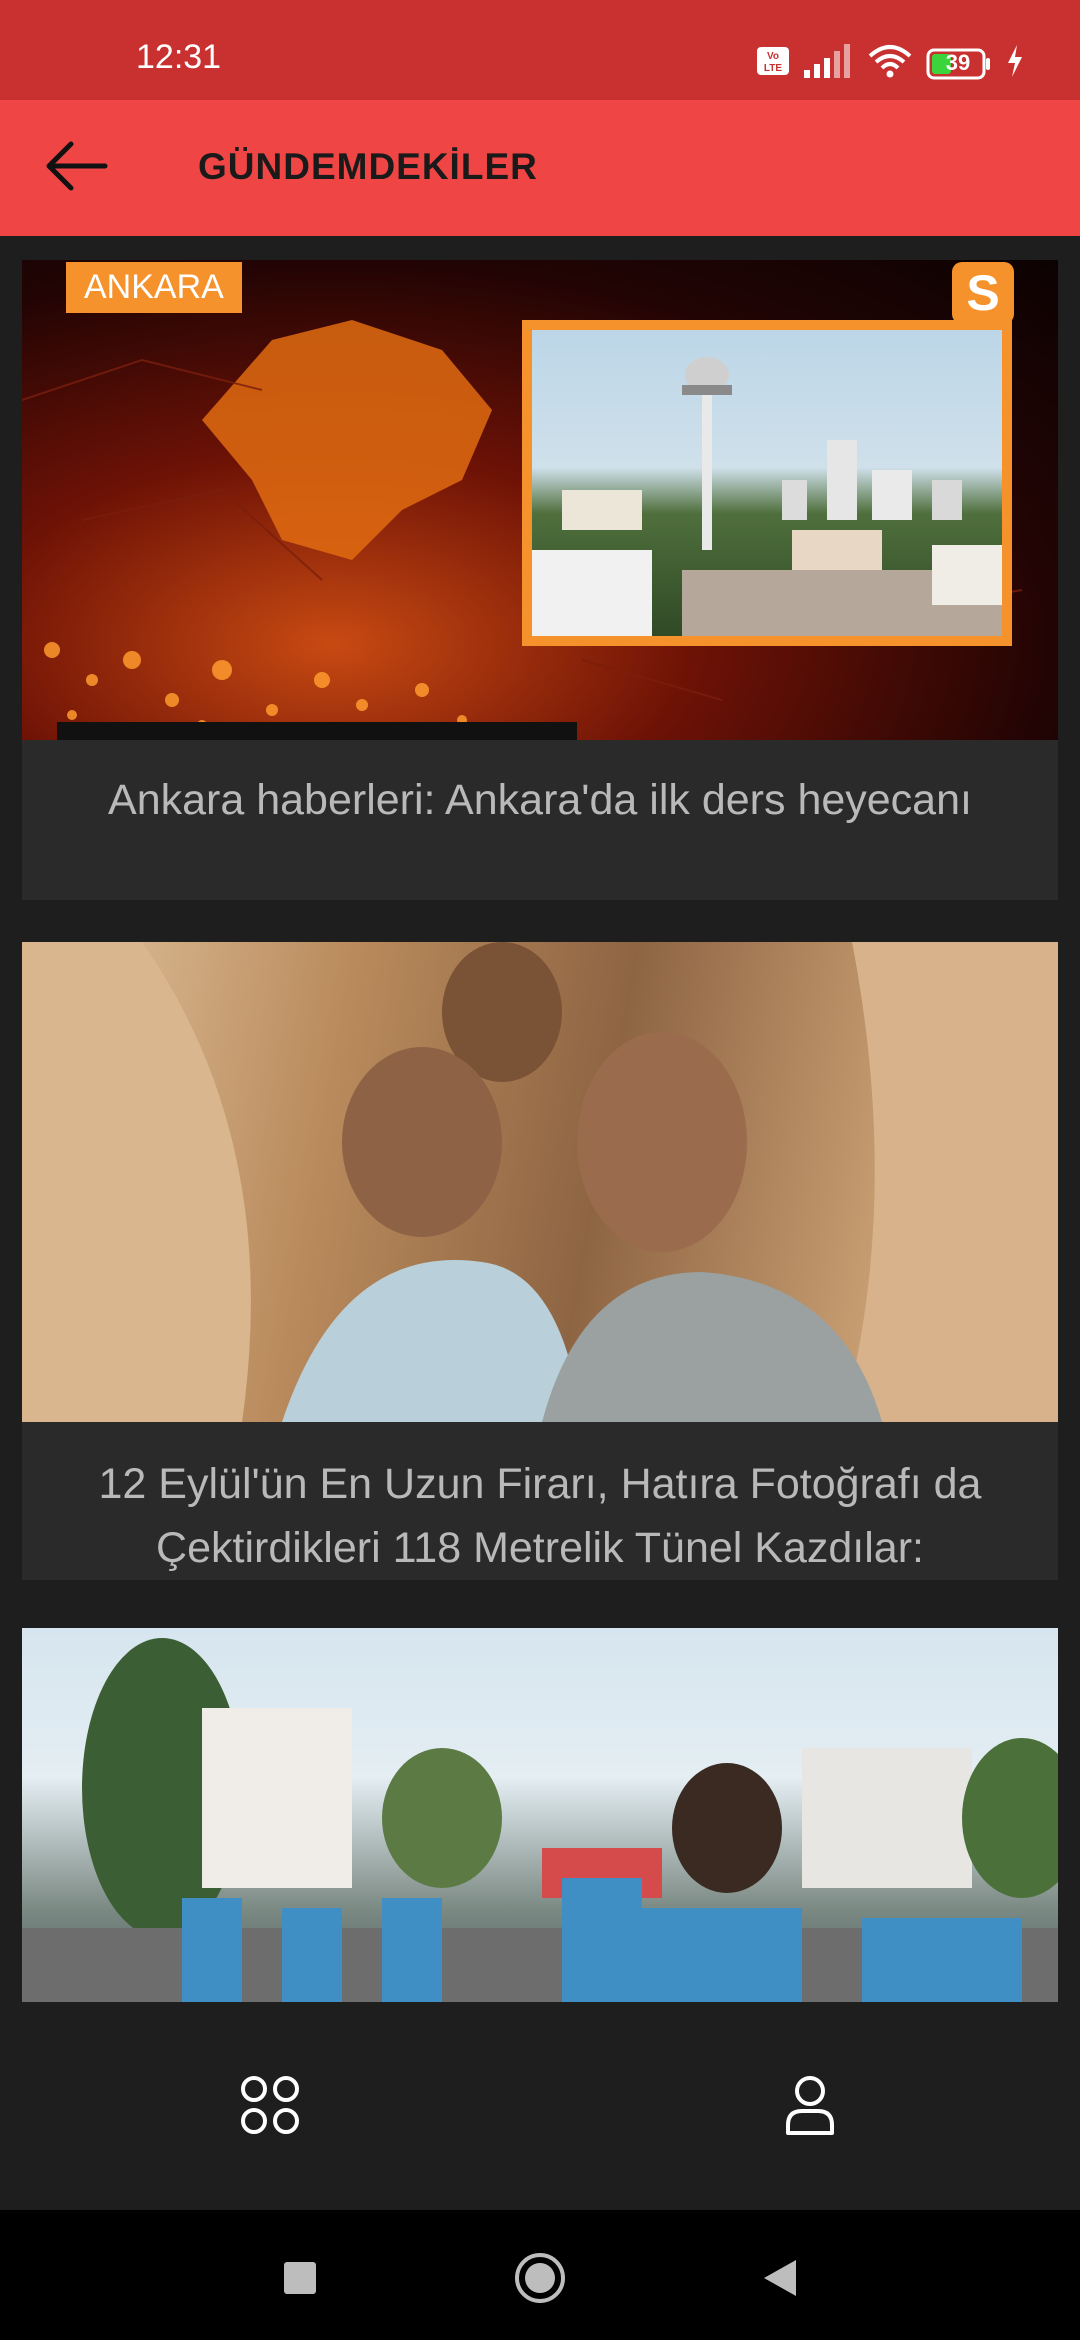 This screenshot has width=1080, height=2340. I want to click on battery-level: 39, so click(958, 62).